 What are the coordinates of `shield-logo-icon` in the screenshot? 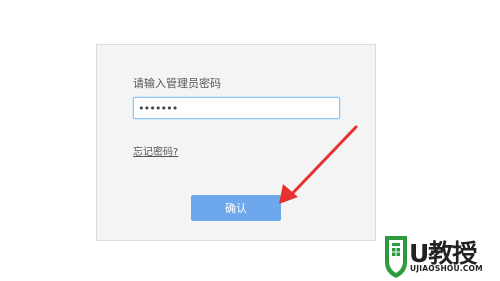 It's located at (396, 257).